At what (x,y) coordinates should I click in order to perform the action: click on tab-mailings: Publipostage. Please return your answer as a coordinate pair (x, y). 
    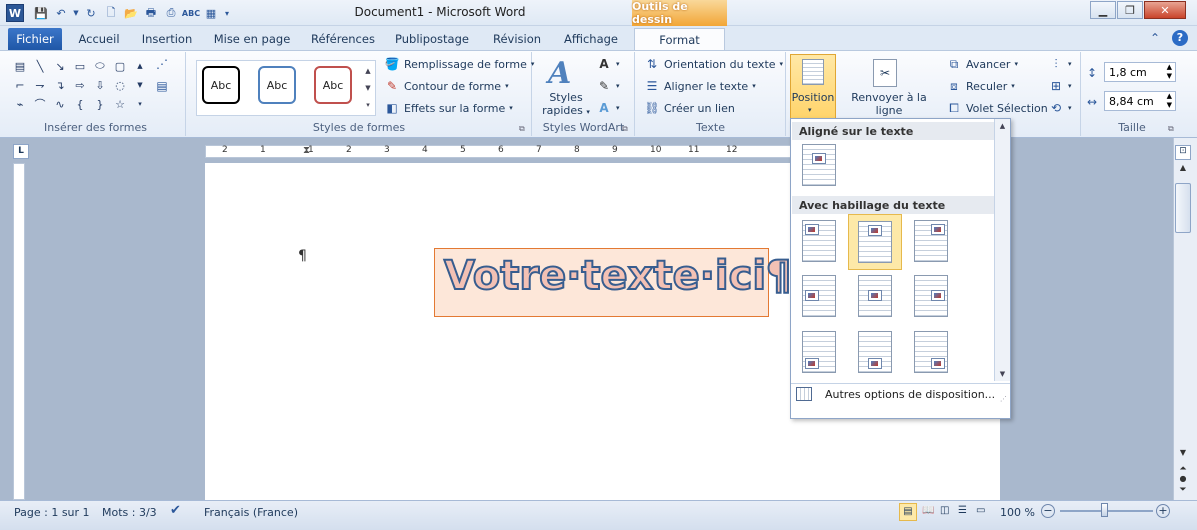
    Looking at the image, I should click on (432, 39).